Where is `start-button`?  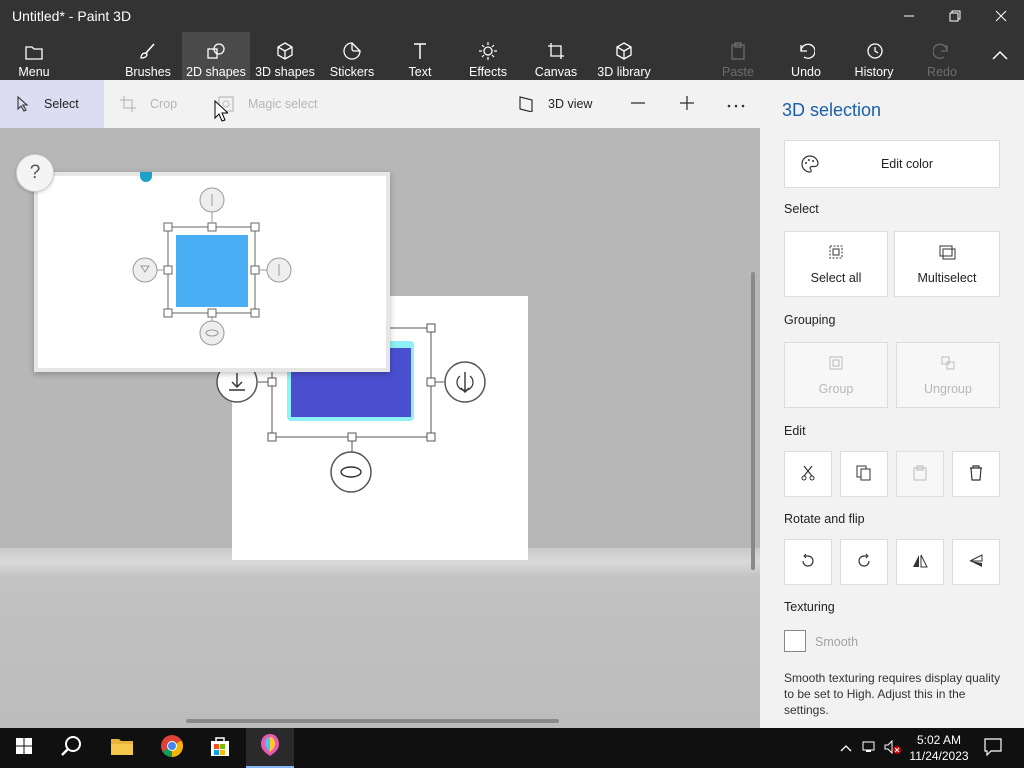
start-button is located at coordinates (24, 748).